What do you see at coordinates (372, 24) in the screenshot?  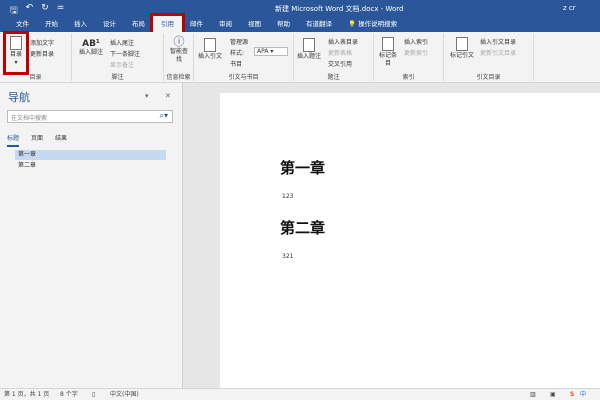 I see `tell-me-search: 💡 操作说明搜索` at bounding box center [372, 24].